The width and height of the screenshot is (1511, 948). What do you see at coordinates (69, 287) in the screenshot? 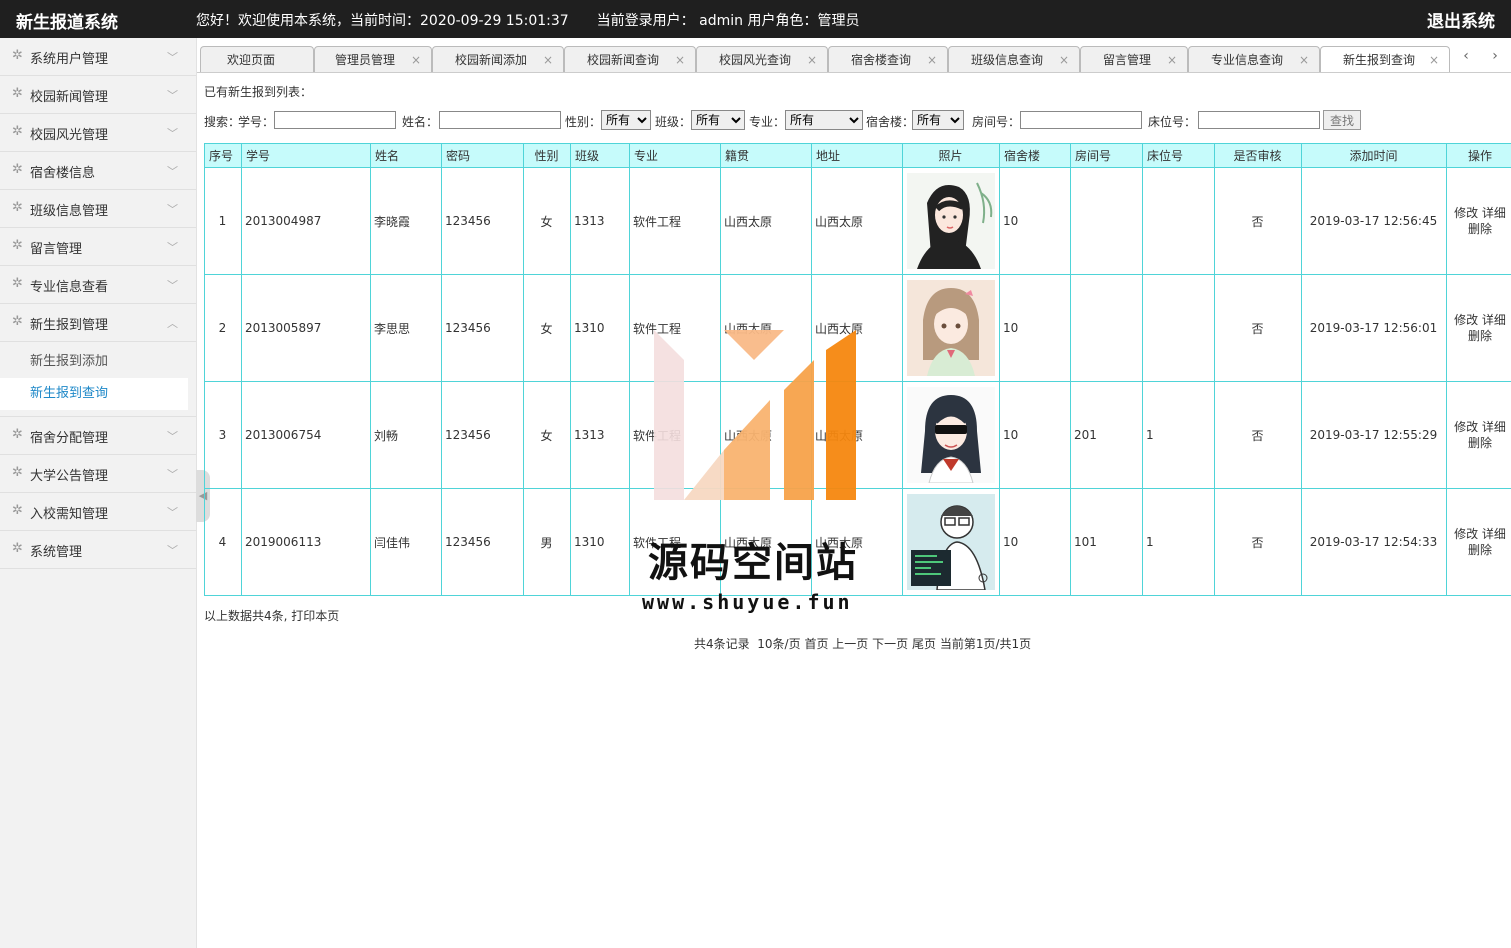
I see `sidebar-item-label: 专业信息查看` at bounding box center [69, 287].